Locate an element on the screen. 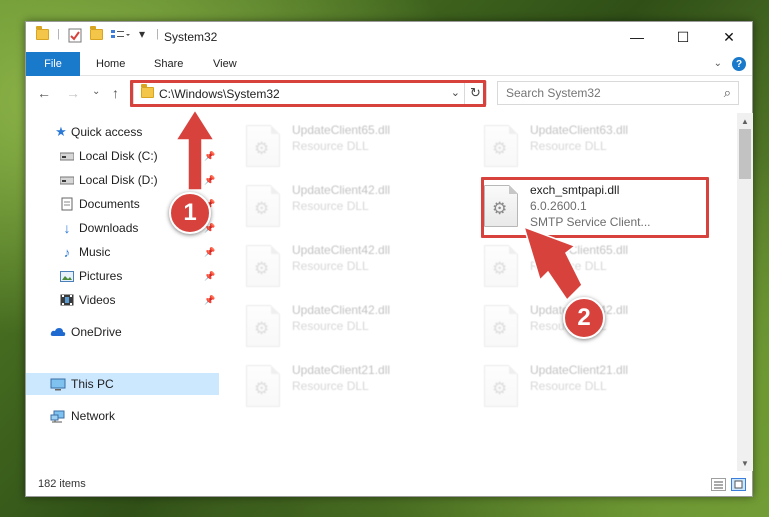  sidebar-item-onedrive: OneDrive is located at coordinates (122, 332).